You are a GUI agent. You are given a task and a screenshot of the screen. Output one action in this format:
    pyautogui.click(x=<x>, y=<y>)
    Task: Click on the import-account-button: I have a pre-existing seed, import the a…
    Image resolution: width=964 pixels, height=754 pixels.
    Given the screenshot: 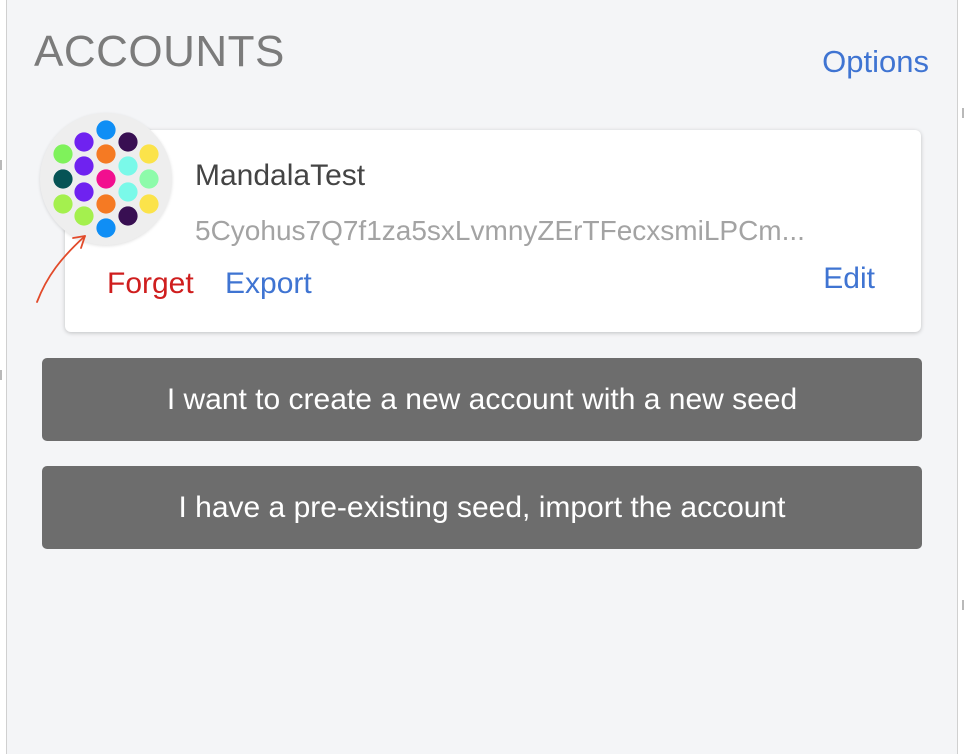 What is the action you would take?
    pyautogui.click(x=482, y=507)
    